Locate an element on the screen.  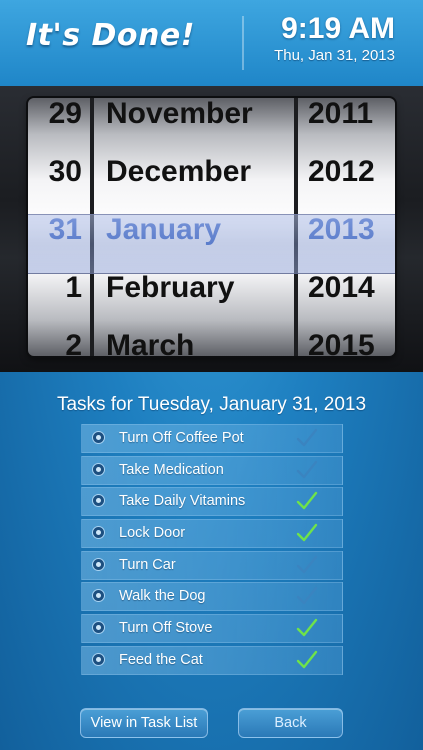
task-label: Turn Car is located at coordinates (147, 564).